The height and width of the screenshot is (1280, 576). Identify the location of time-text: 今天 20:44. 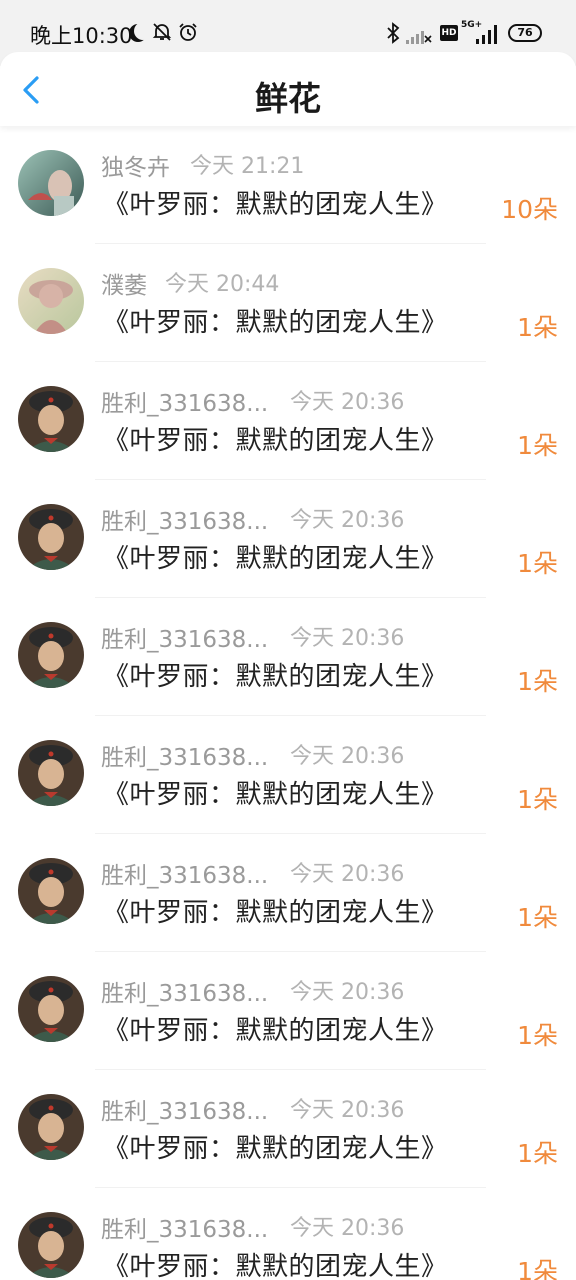
(222, 284).